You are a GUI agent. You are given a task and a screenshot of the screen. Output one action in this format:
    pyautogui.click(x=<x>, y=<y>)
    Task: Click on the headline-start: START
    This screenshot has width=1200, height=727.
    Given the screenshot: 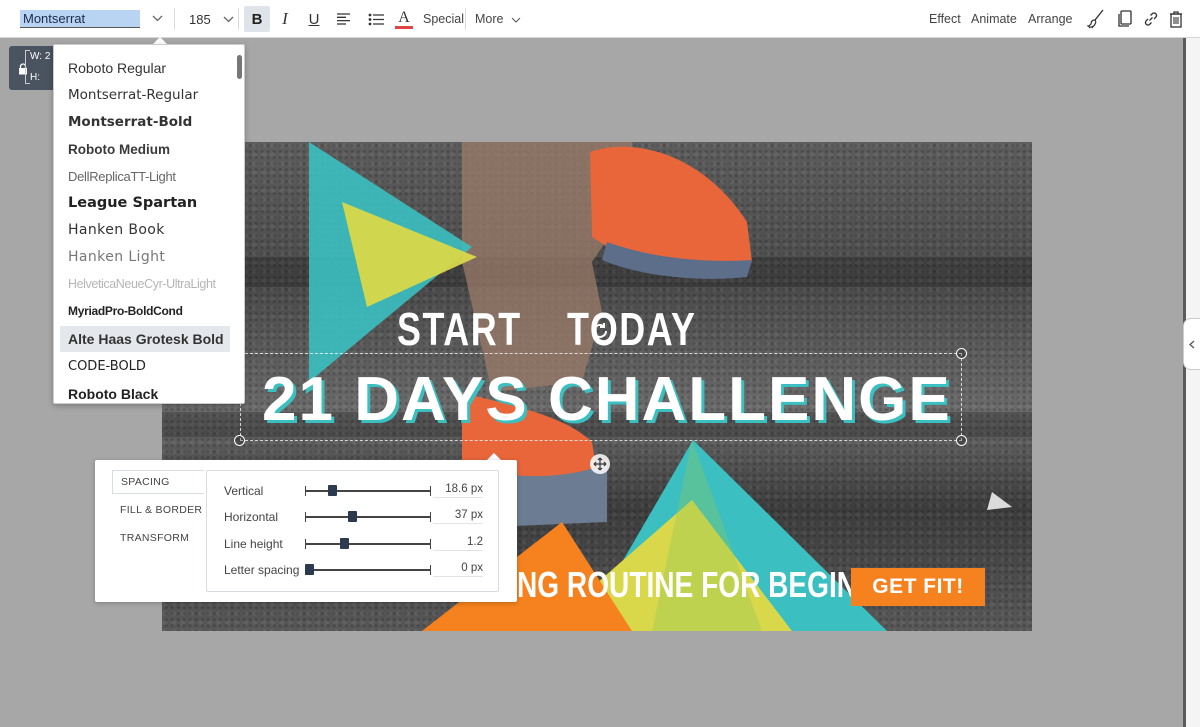 What is the action you would take?
    pyautogui.click(x=459, y=329)
    